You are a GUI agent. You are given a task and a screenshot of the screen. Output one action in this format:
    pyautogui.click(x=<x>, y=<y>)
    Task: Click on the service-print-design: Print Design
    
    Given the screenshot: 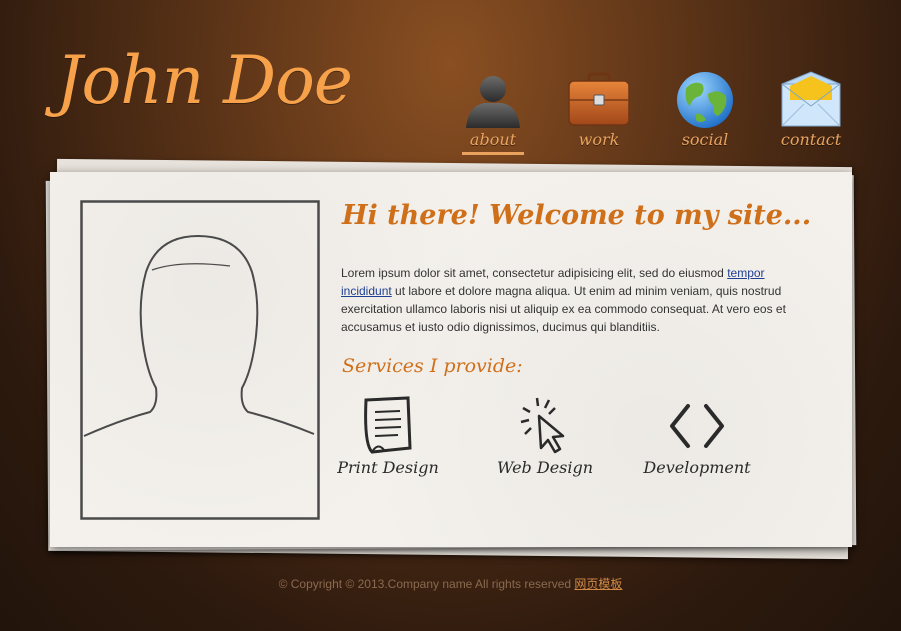 What is the action you would take?
    pyautogui.click(x=388, y=435)
    